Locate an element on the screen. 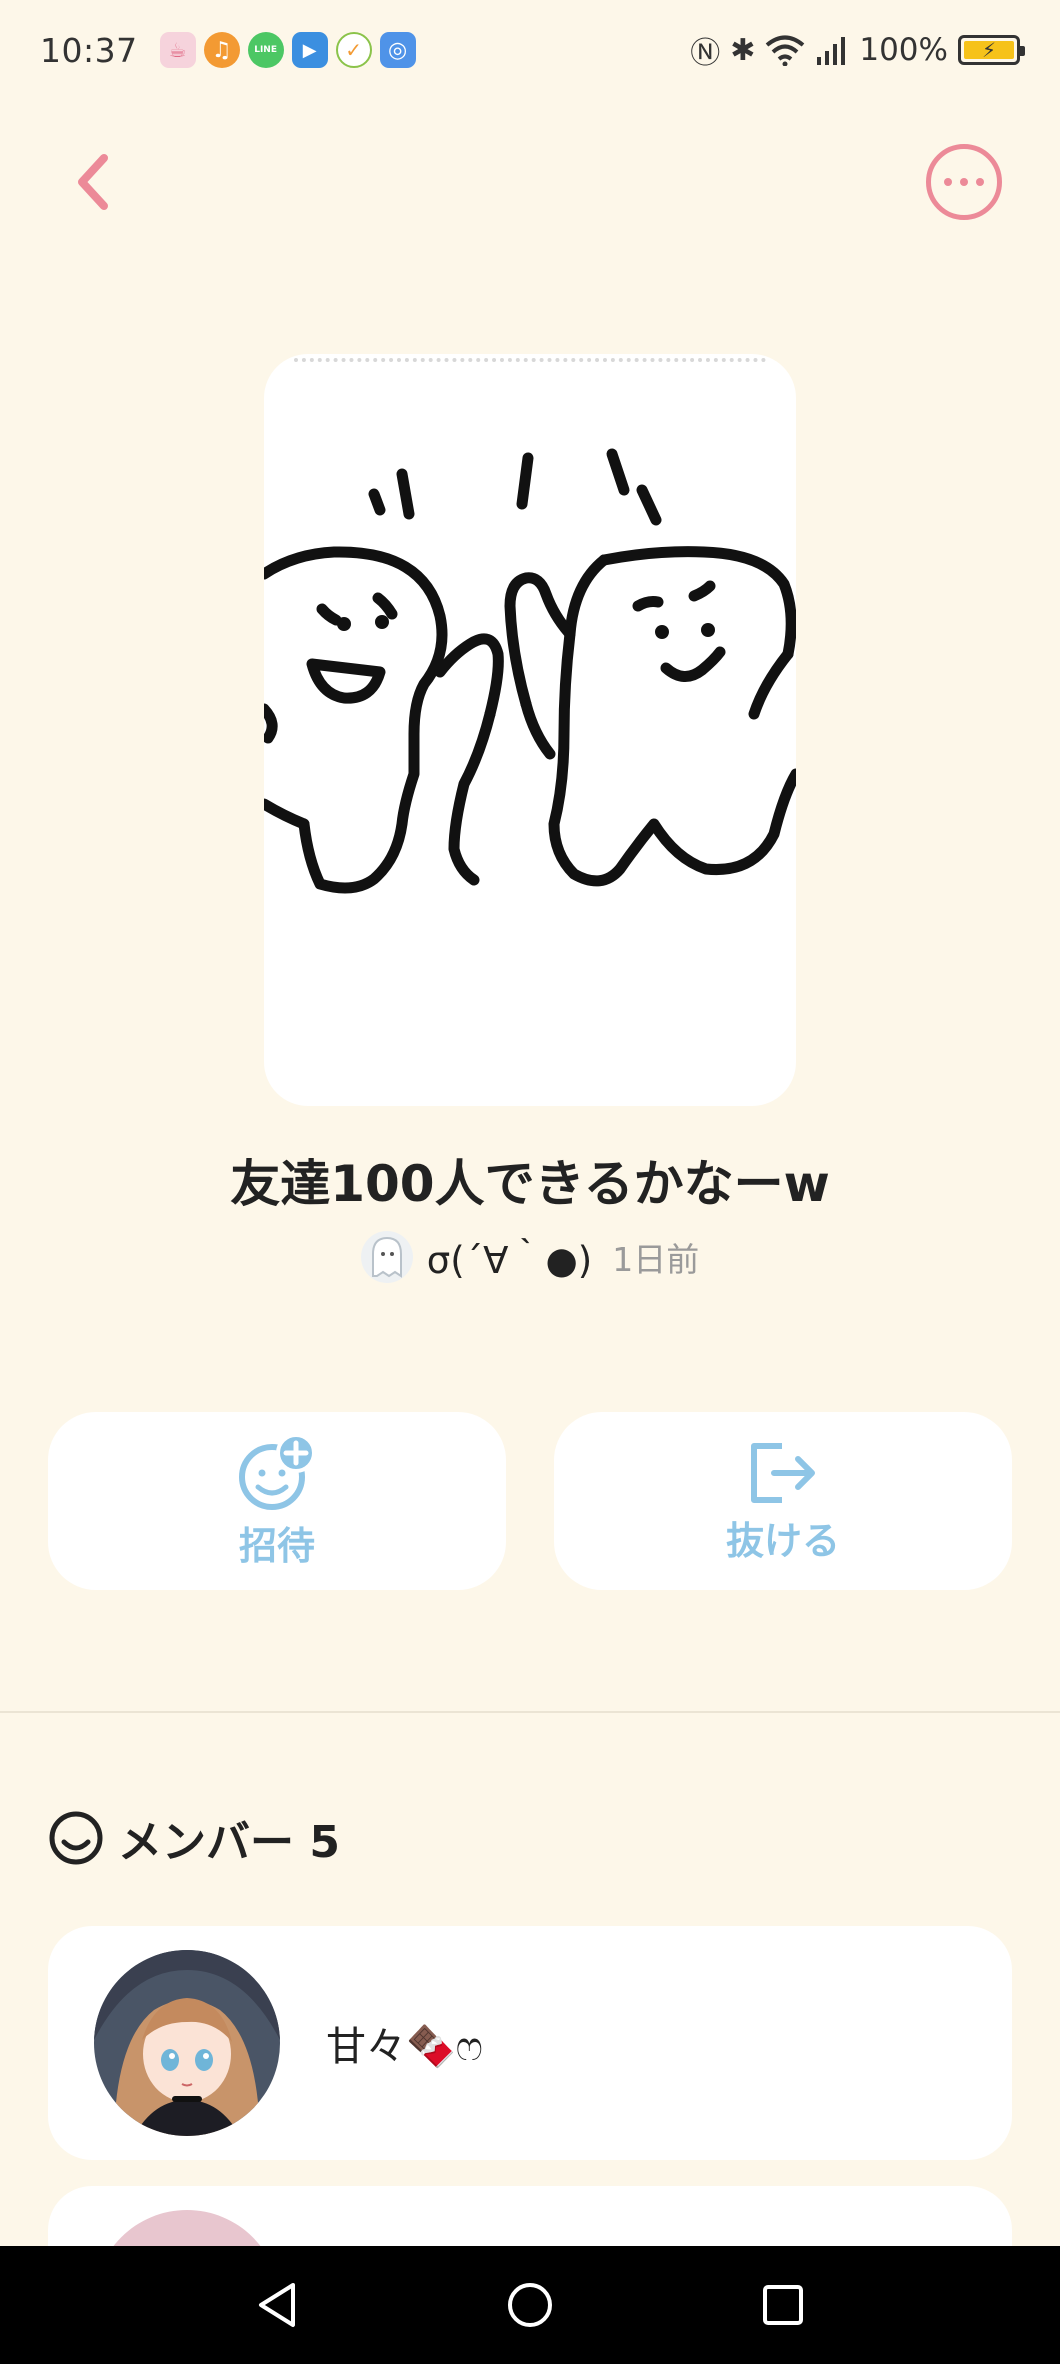 The width and height of the screenshot is (1060, 2364). nav-recents-button is located at coordinates (783, 2305).